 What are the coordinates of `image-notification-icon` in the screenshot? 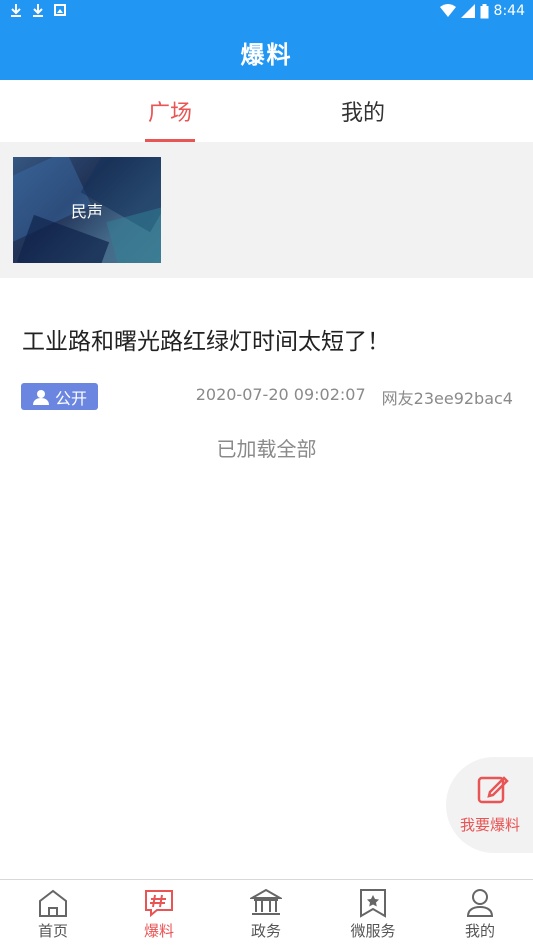 It's located at (60, 10).